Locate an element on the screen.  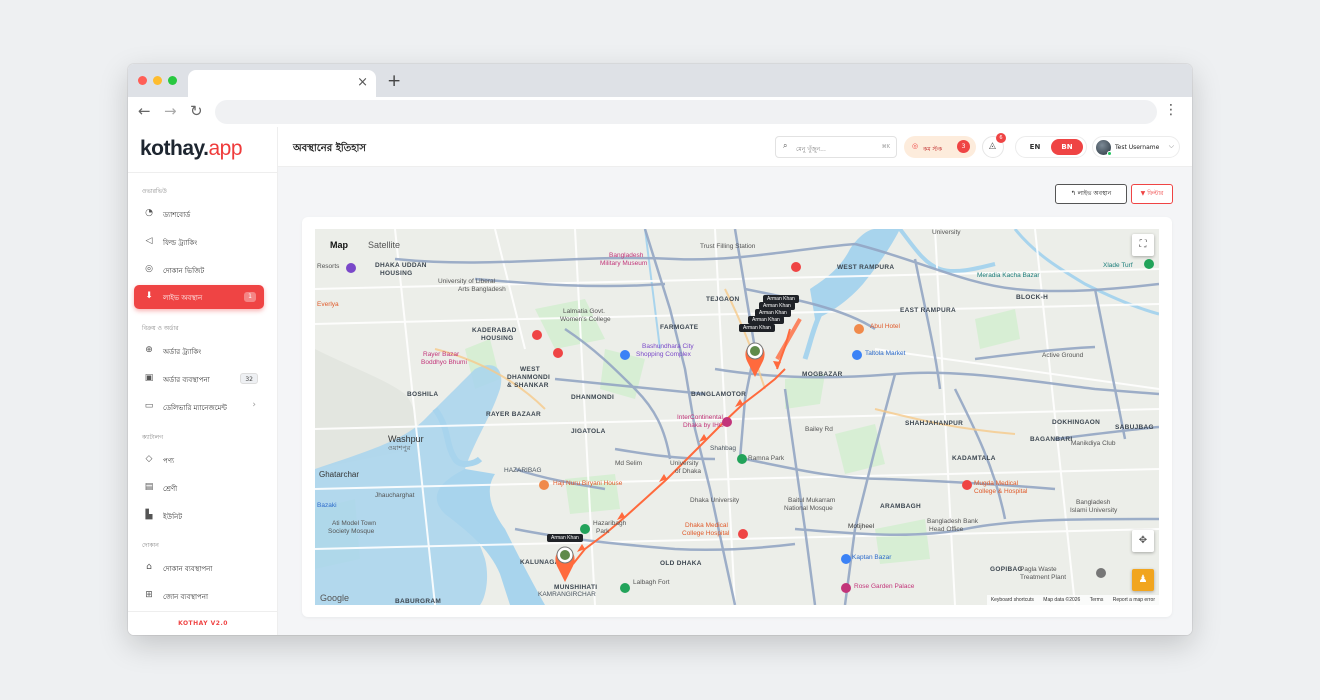
low-stock-label: কম স্টক is located at coordinates (933, 149).